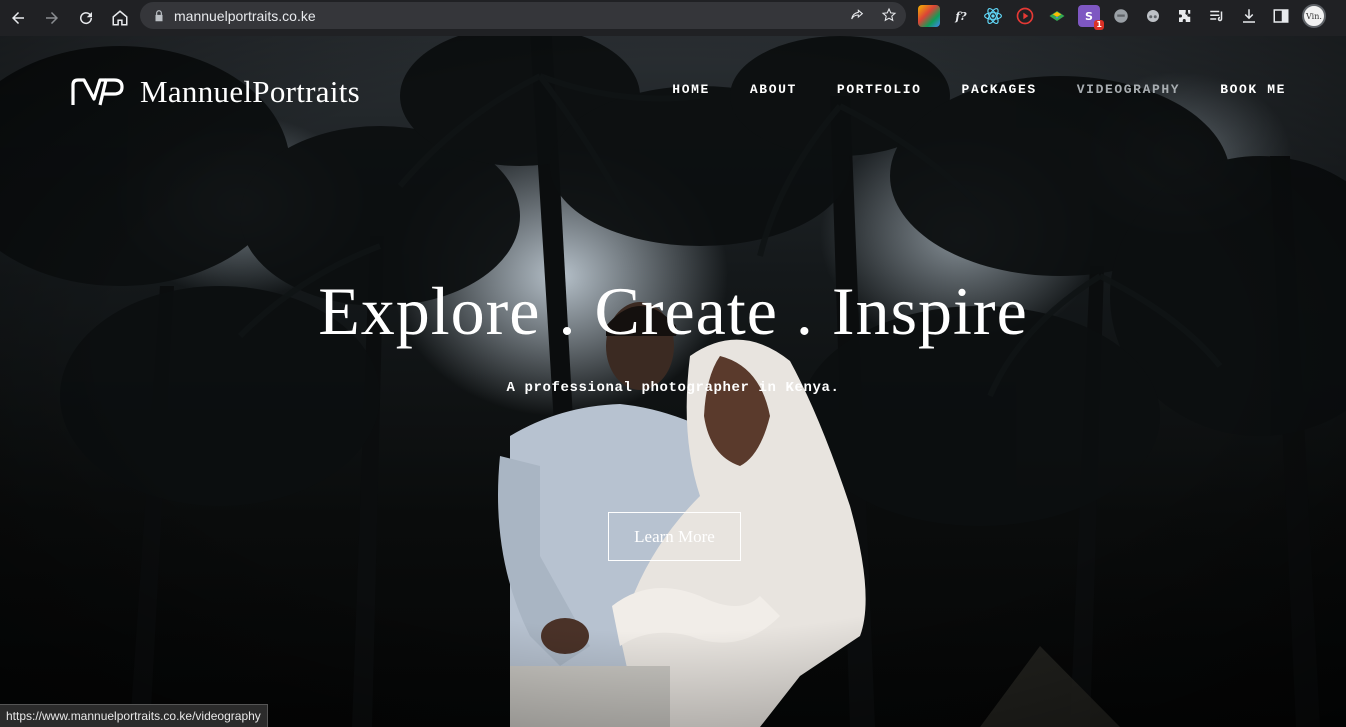  I want to click on incognito-extension-icon, so click(1153, 16).